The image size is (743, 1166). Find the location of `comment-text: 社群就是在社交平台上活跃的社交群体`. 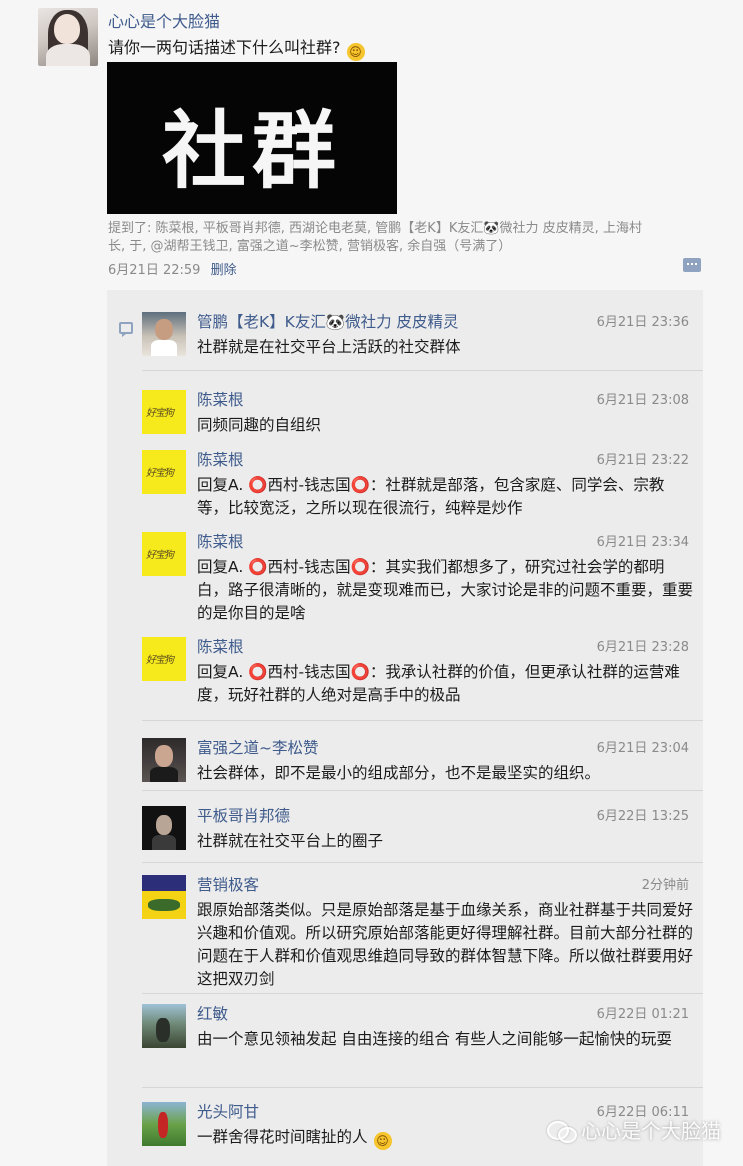

comment-text: 社群就是在社交平台上活跃的社交群体 is located at coordinates (329, 347).